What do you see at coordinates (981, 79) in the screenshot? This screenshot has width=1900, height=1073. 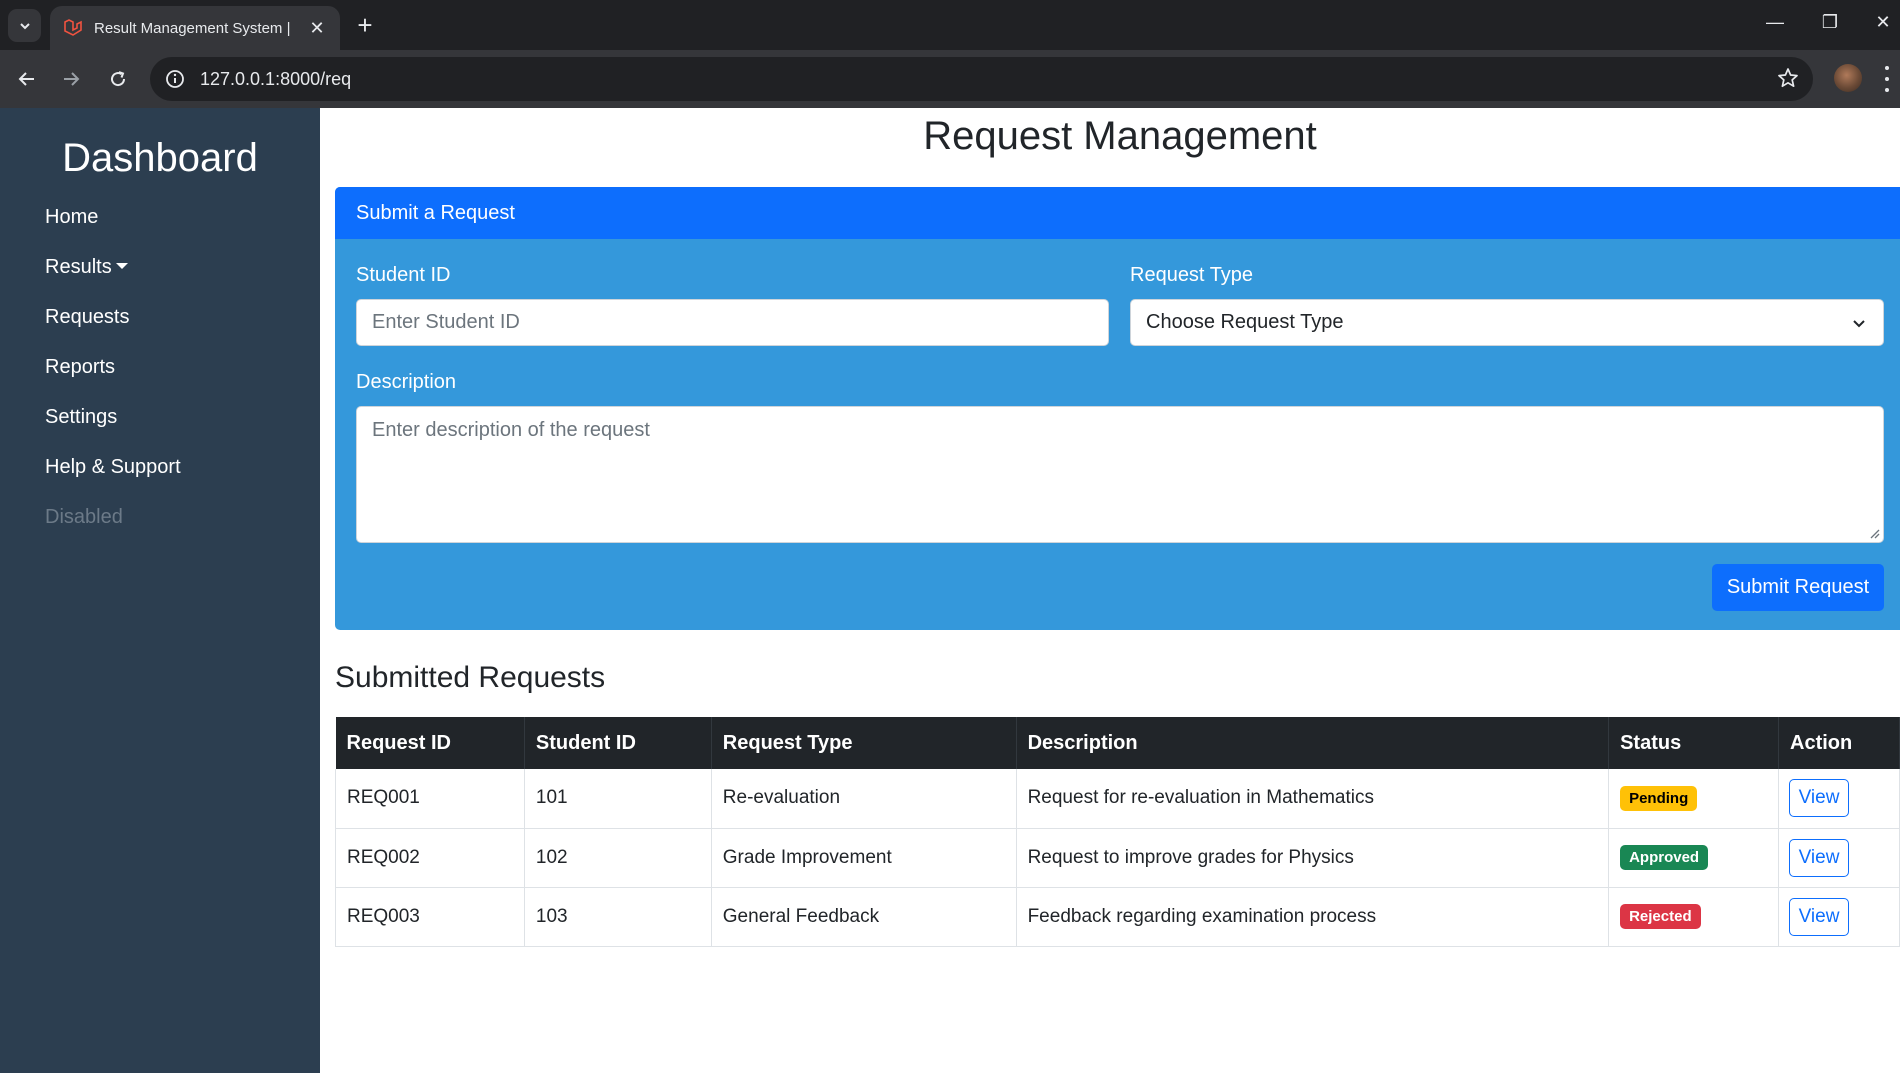 I see `address-bar: 127.0.0.1:8000/req` at bounding box center [981, 79].